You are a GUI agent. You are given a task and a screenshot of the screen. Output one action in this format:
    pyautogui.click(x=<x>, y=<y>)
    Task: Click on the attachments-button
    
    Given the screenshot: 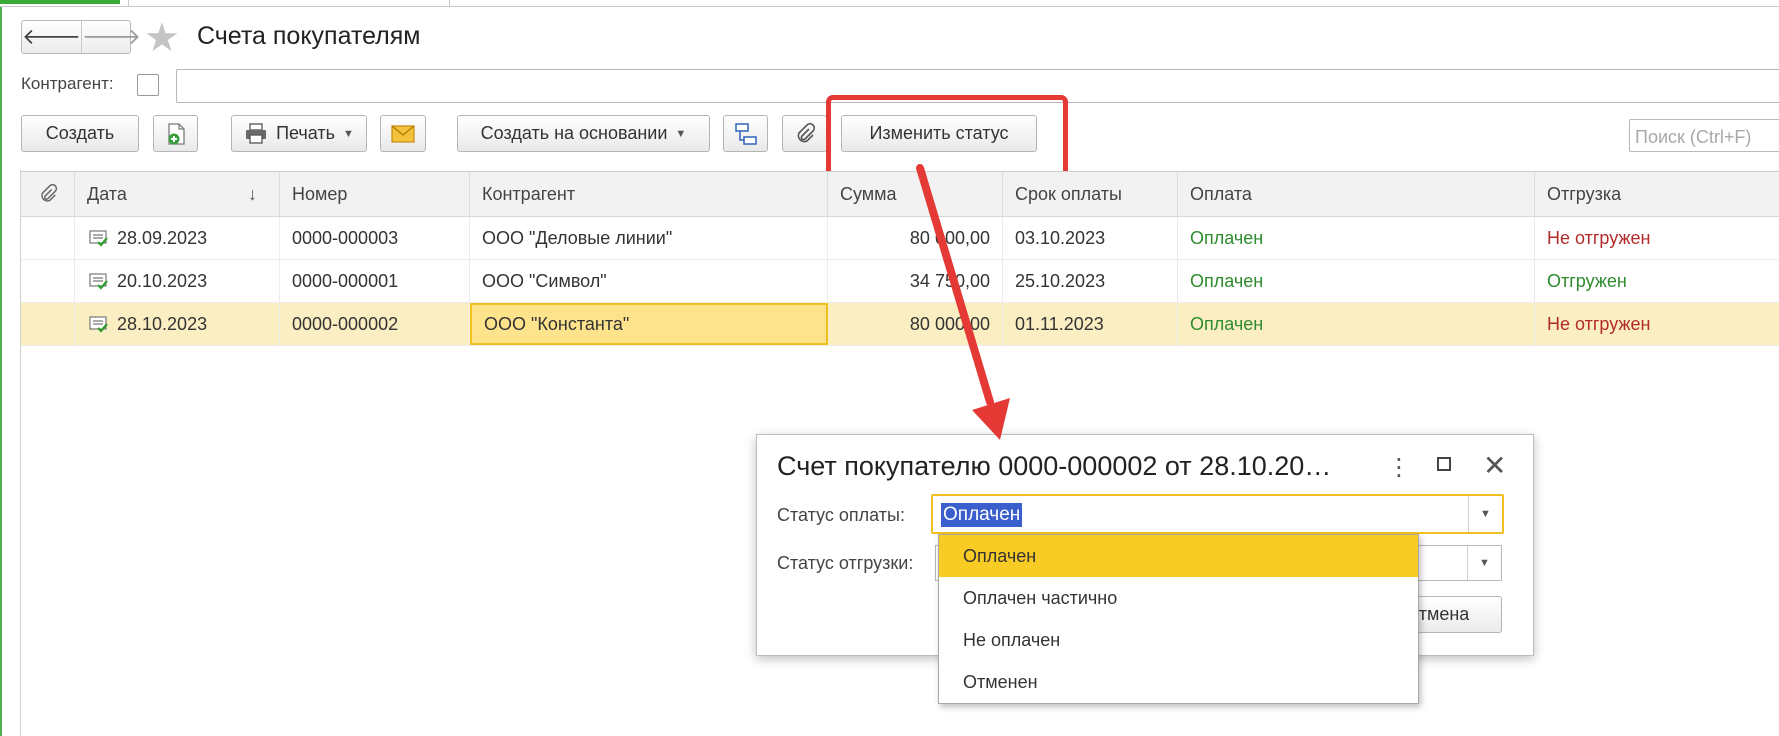 What is the action you would take?
    pyautogui.click(x=804, y=133)
    